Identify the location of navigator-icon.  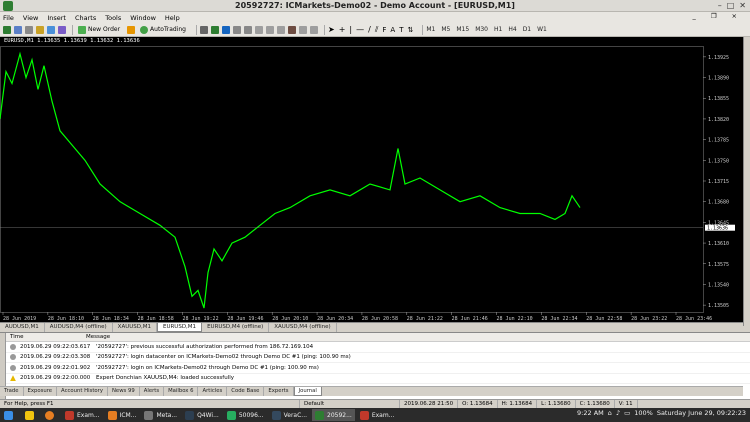
(40, 29).